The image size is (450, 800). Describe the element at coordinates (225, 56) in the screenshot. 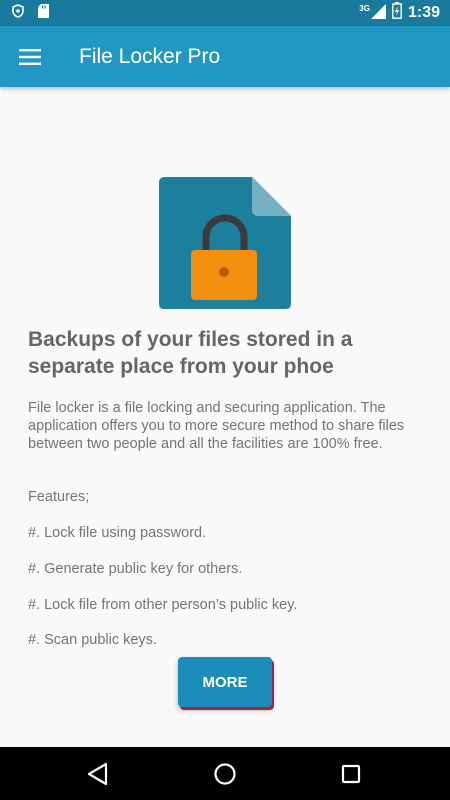

I see `app-bar: File Locker Pro` at that location.